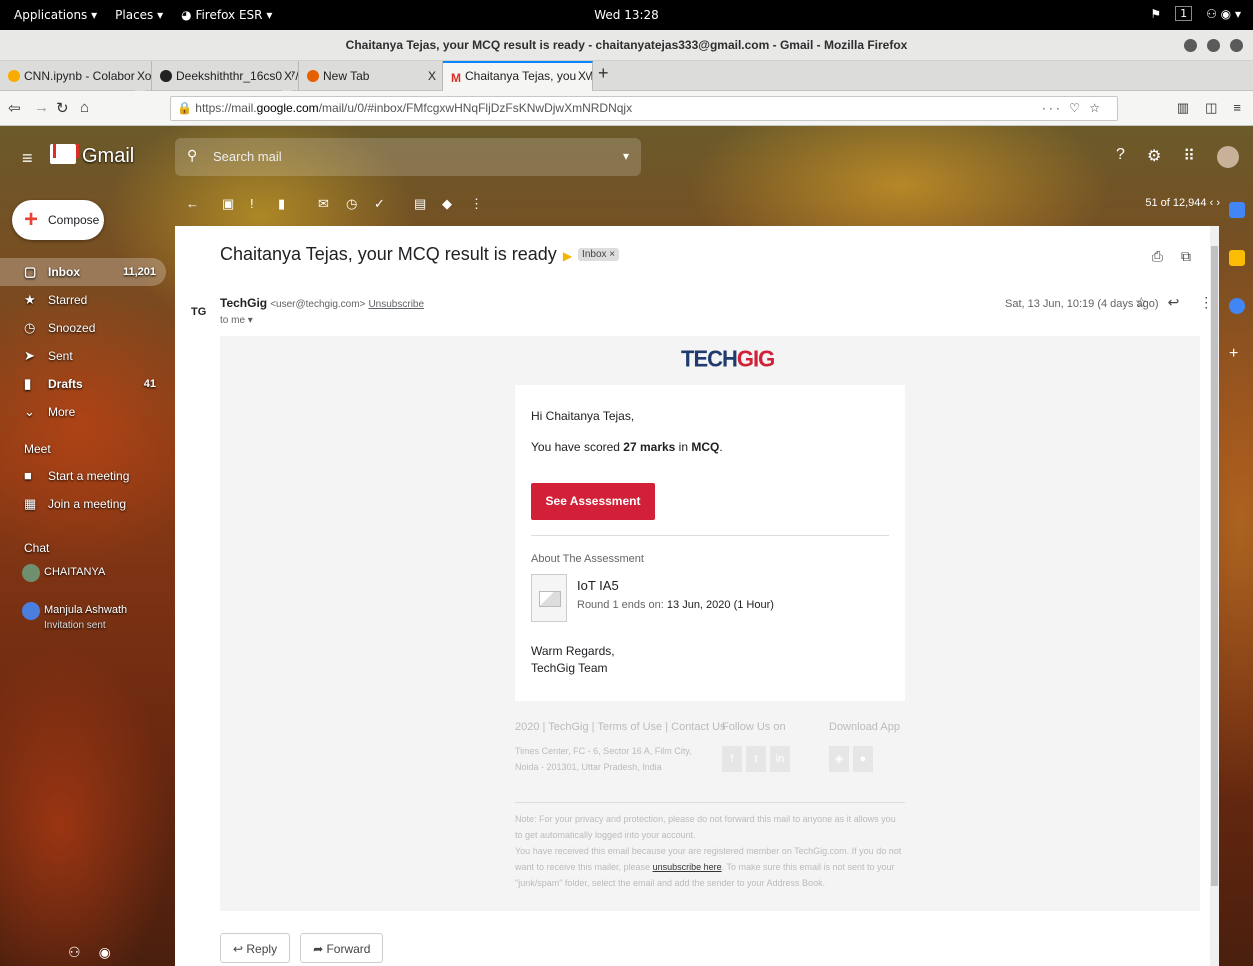  What do you see at coordinates (447, 204) in the screenshot?
I see `label-icon: ◆` at bounding box center [447, 204].